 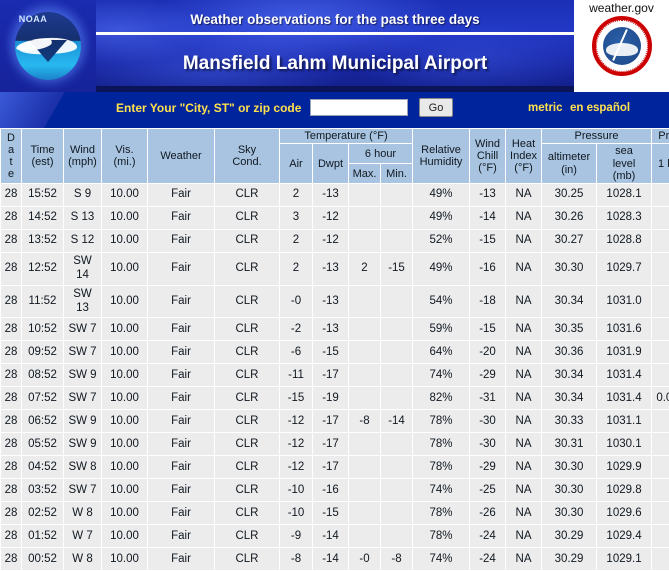 What do you see at coordinates (545, 108) in the screenshot?
I see `metric-link: metric` at bounding box center [545, 108].